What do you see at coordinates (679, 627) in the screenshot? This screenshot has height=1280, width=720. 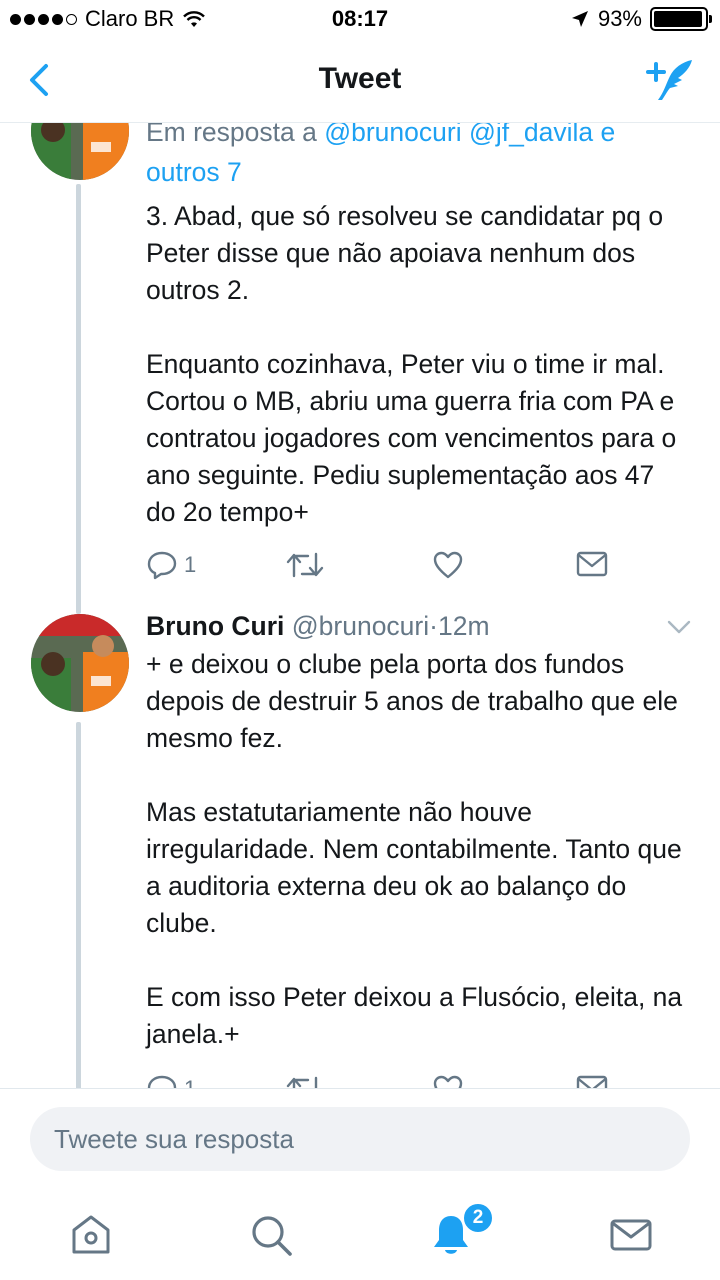 I see `chevron-down-icon` at bounding box center [679, 627].